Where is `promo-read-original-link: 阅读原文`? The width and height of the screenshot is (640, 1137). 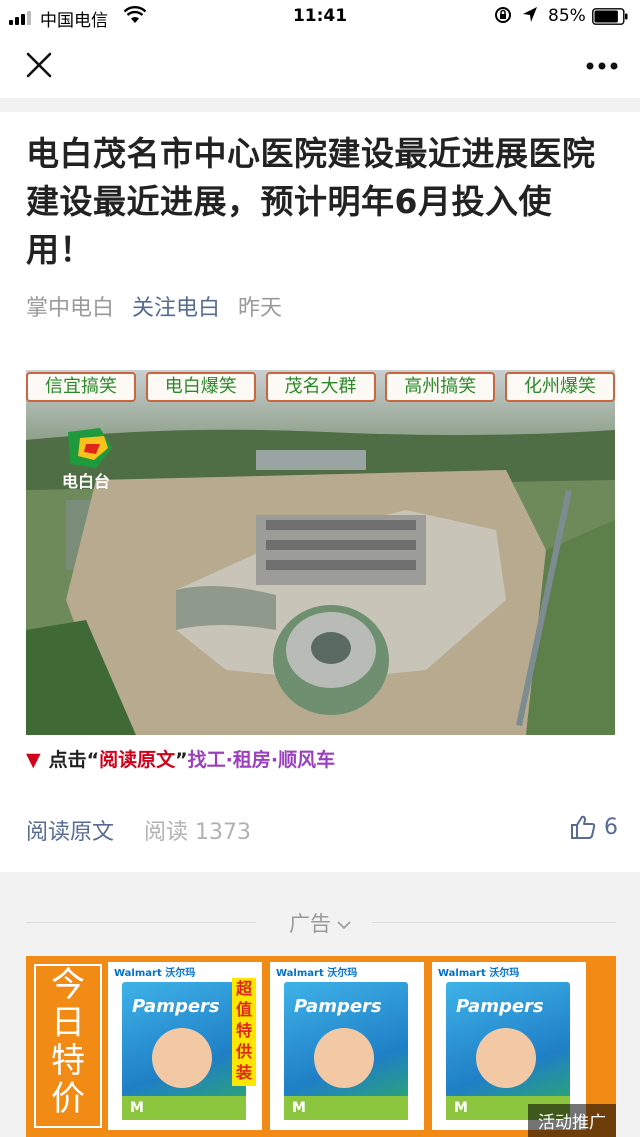
promo-read-original-link: 阅读原文 is located at coordinates (137, 760).